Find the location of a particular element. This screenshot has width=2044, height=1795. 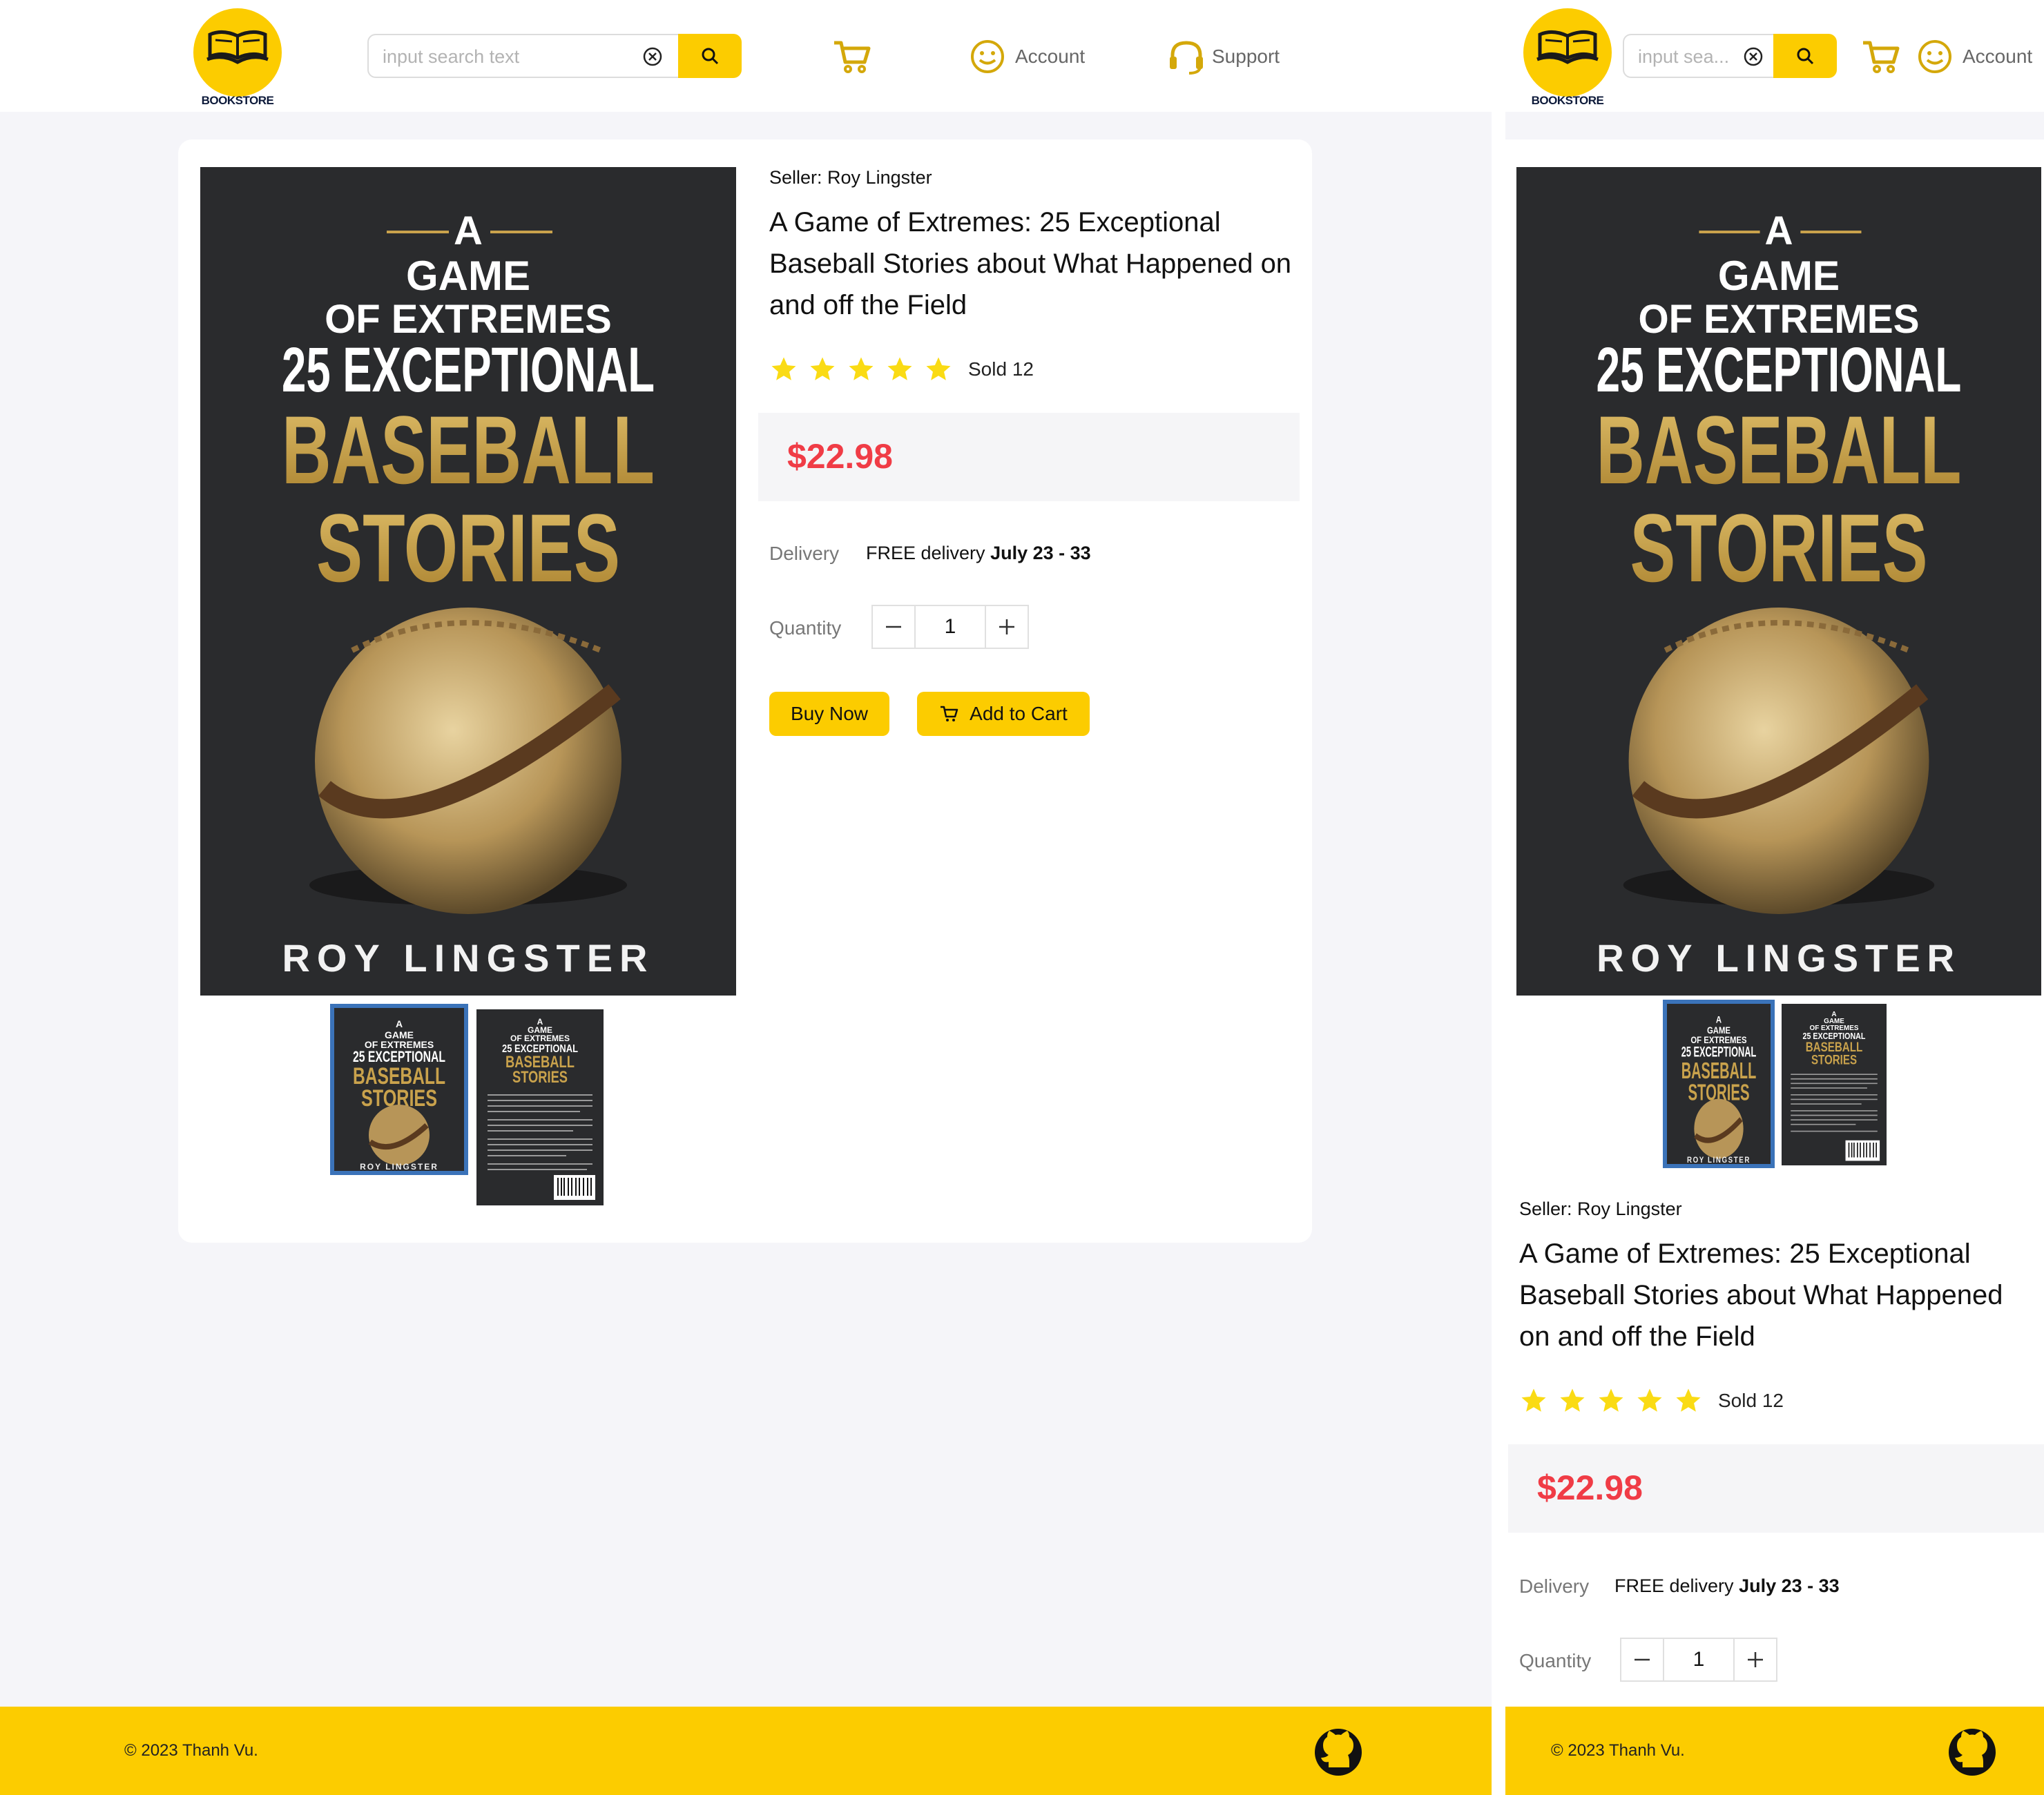

search-field is located at coordinates (522, 56).